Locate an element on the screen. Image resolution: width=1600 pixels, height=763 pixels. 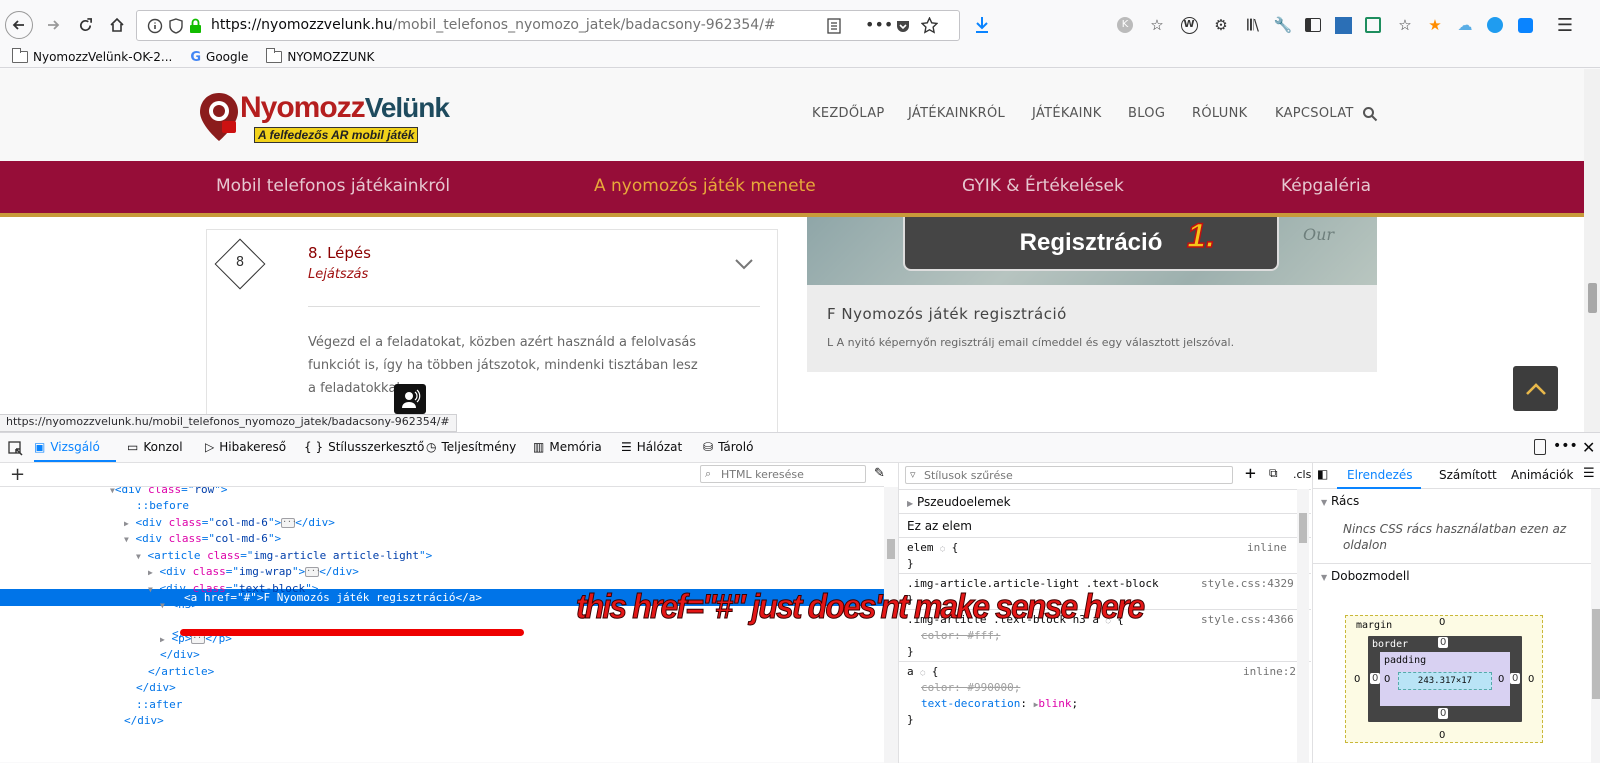
margin-right-value: 0 is located at coordinates (1531, 679).